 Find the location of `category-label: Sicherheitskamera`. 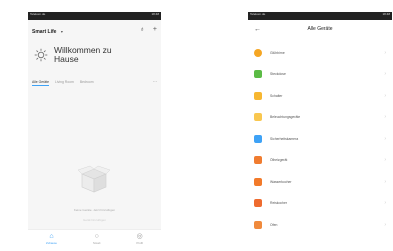

category-label: Sicherheitskamera is located at coordinates (284, 138).